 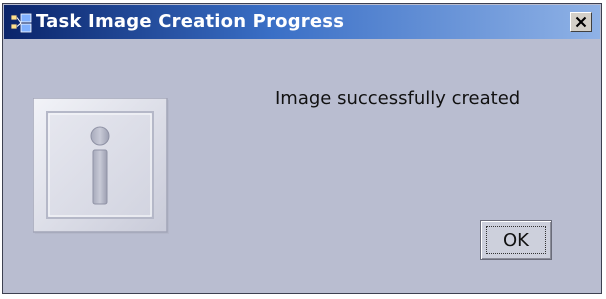 I want to click on status-message: Image successfully created, so click(x=398, y=98).